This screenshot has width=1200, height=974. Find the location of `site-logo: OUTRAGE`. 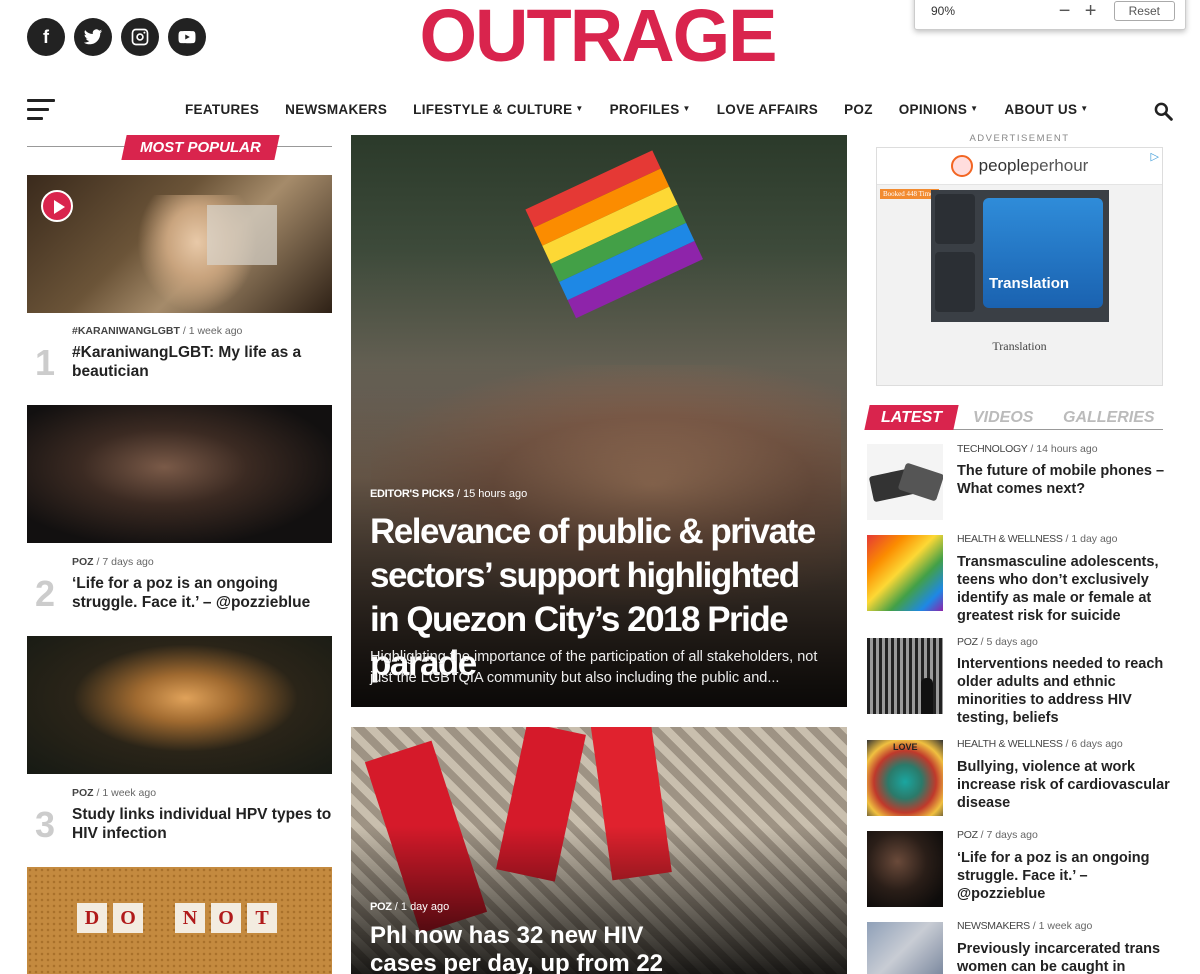

site-logo: OUTRAGE is located at coordinates (597, 36).